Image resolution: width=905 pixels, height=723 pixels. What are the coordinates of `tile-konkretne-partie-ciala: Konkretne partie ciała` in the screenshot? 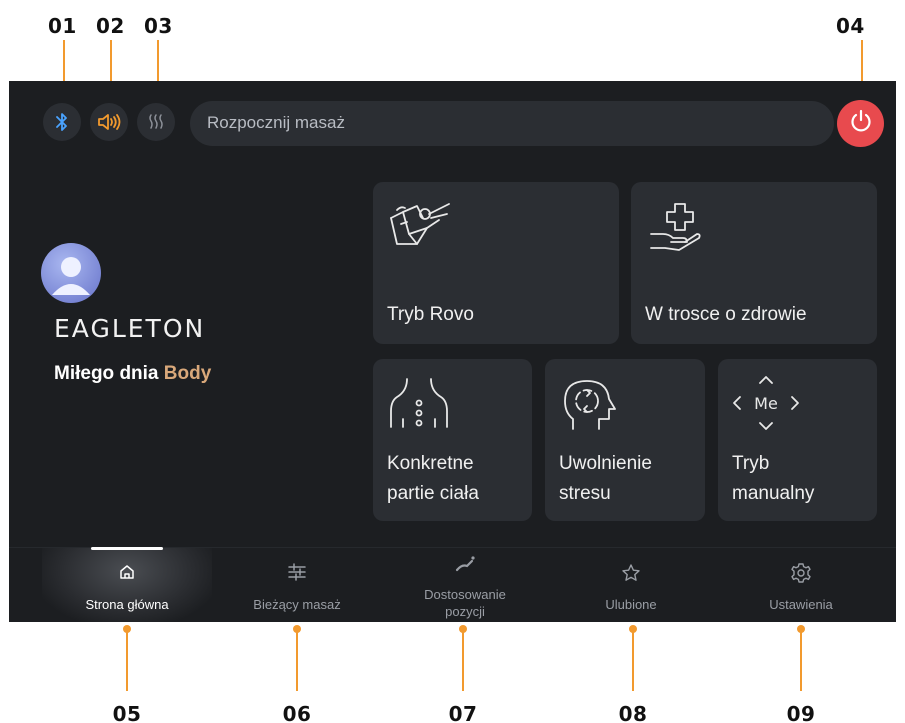 It's located at (452, 440).